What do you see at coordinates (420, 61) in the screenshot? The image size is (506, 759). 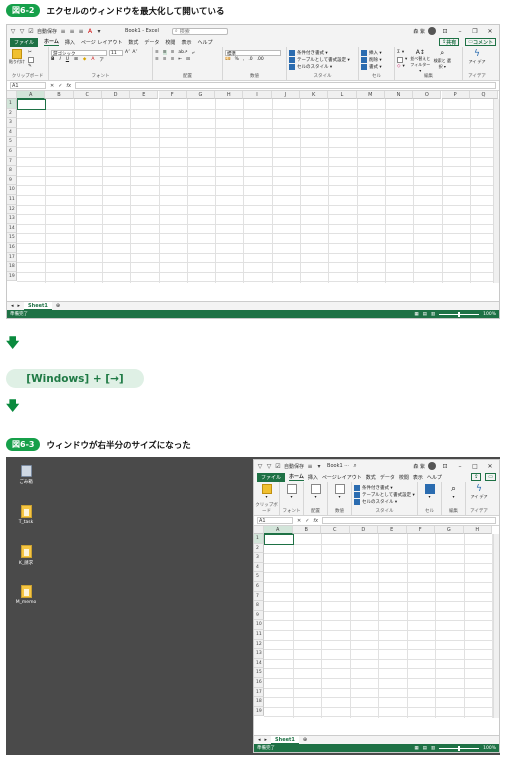 I see `sort-filter-button: A↕ 並べ替えと フィルター ▾` at bounding box center [420, 61].